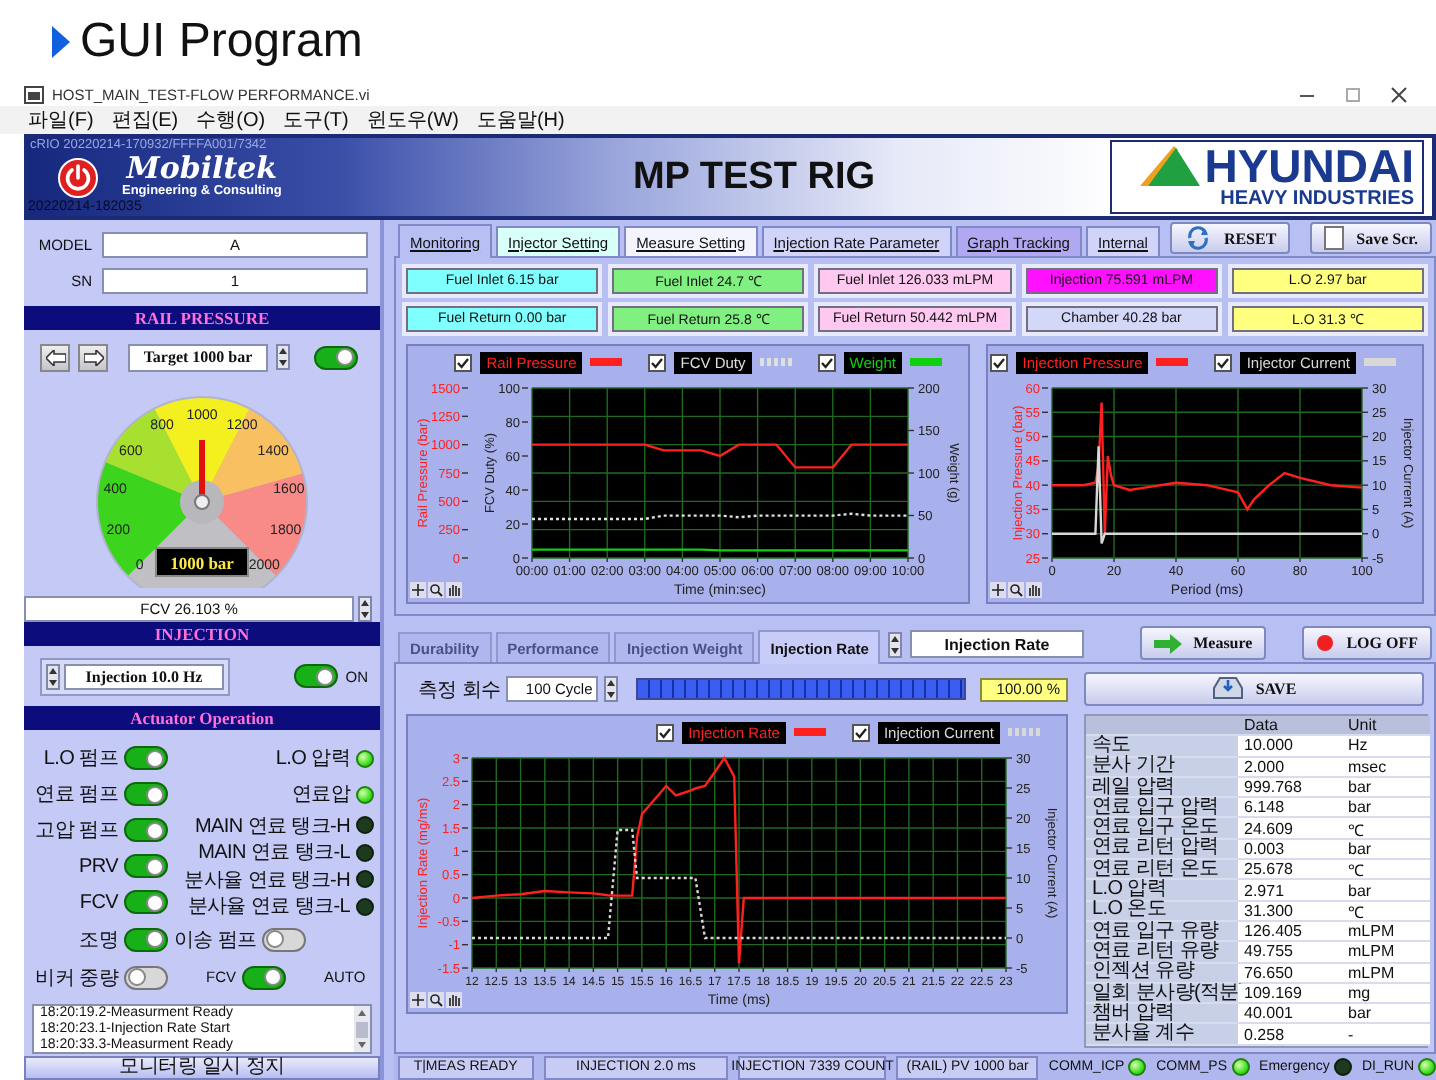 The height and width of the screenshot is (1080, 1436). What do you see at coordinates (231, 120) in the screenshot?
I see `menu-item: 수행(O)` at bounding box center [231, 120].